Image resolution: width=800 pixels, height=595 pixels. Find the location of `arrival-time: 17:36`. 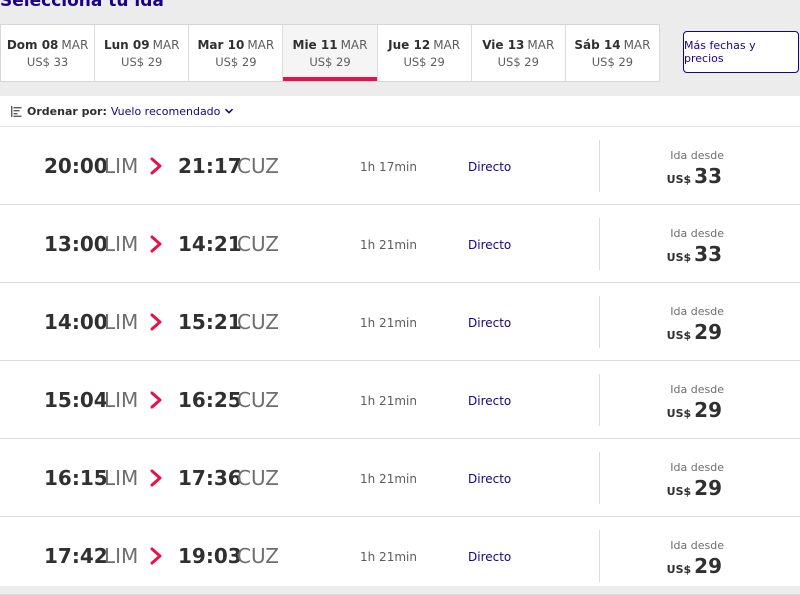

arrival-time: 17:36 is located at coordinates (210, 478).